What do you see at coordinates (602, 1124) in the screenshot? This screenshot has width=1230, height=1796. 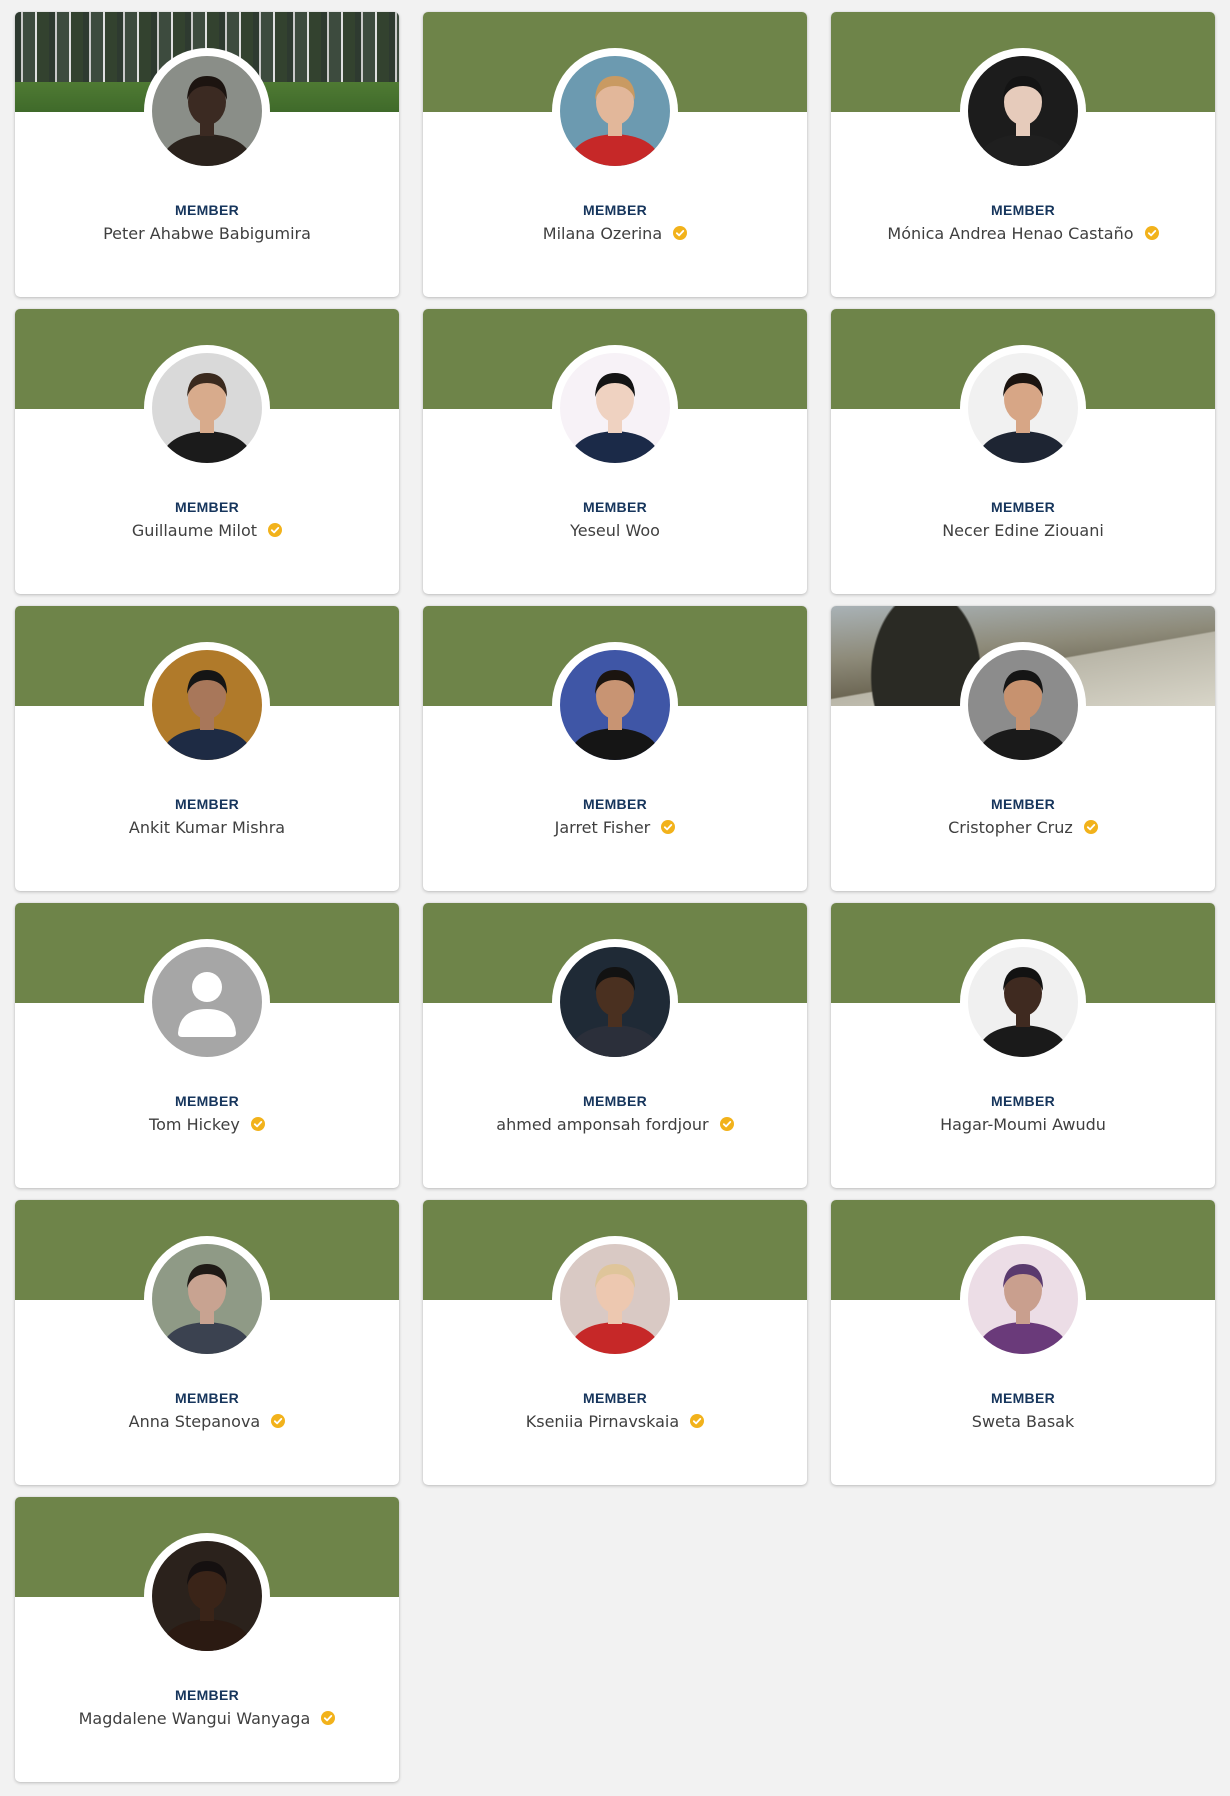 I see `member-name: ahmed amponsah fordjour` at bounding box center [602, 1124].